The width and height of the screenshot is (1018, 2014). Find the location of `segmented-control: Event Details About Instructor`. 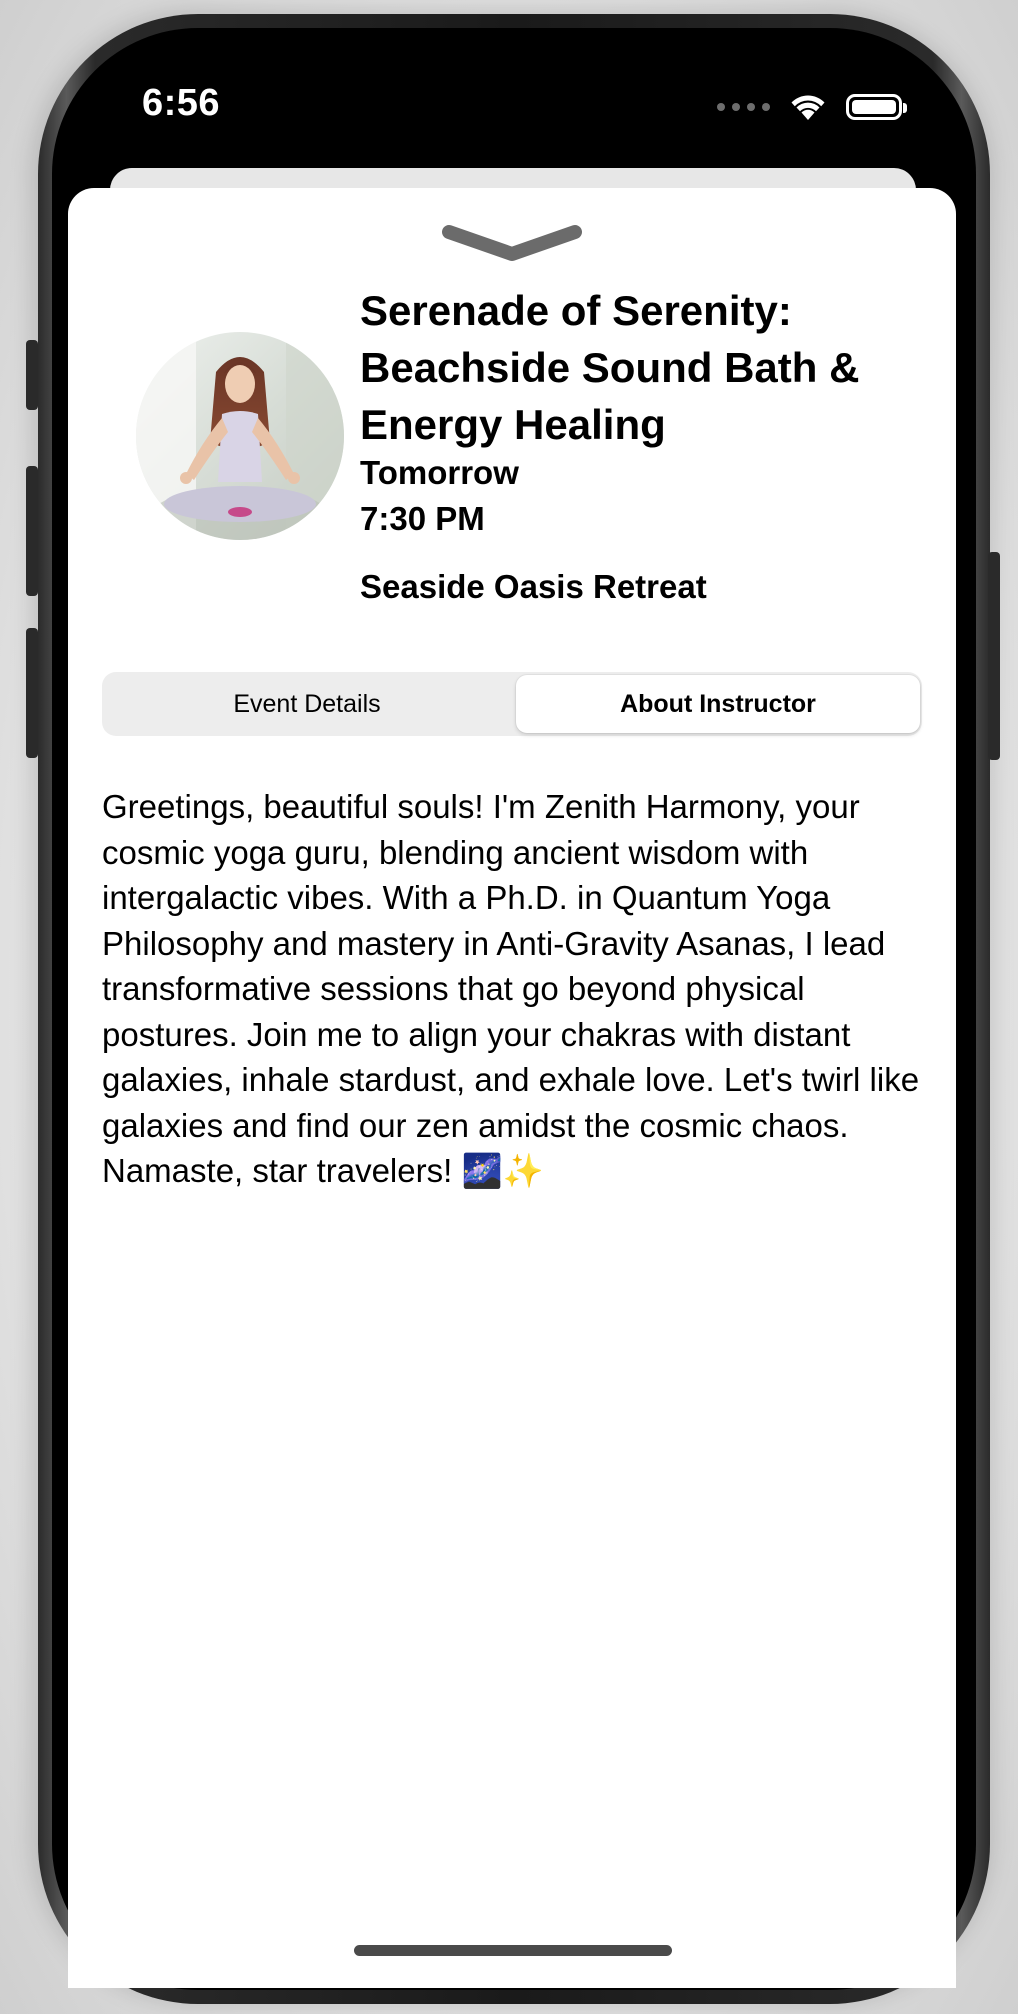

segmented-control: Event Details About Instructor is located at coordinates (512, 704).